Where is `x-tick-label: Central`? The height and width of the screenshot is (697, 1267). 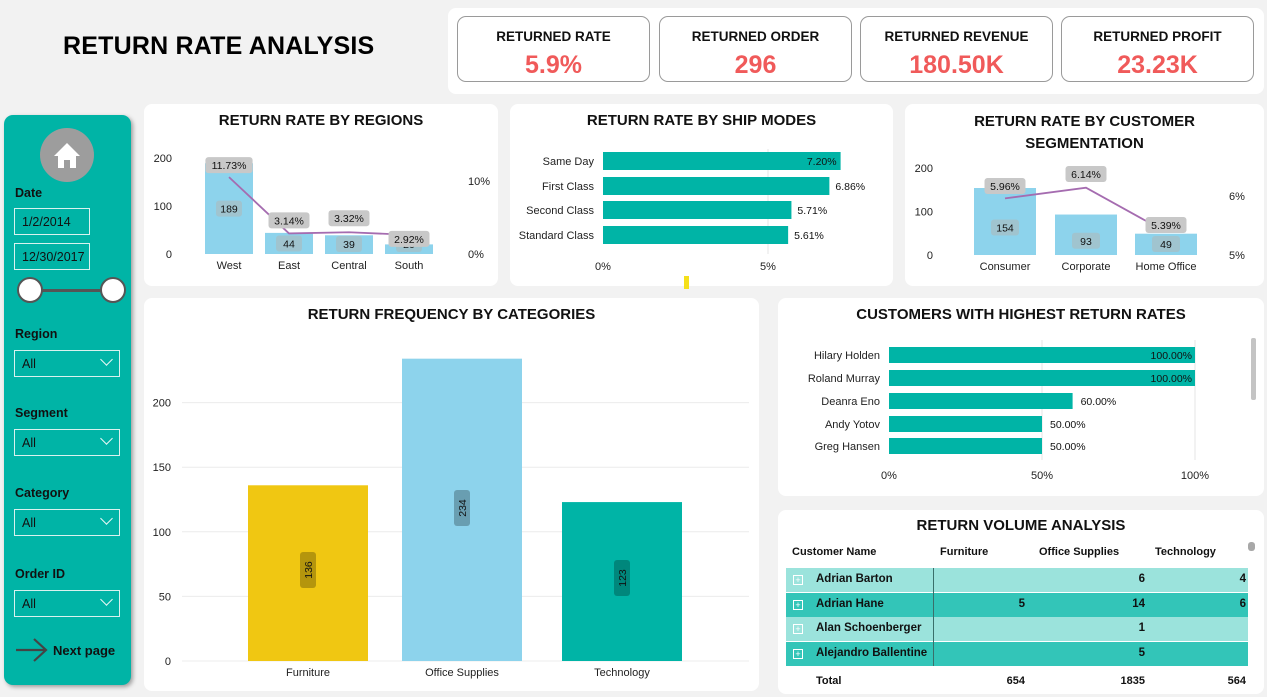 x-tick-label: Central is located at coordinates (348, 266).